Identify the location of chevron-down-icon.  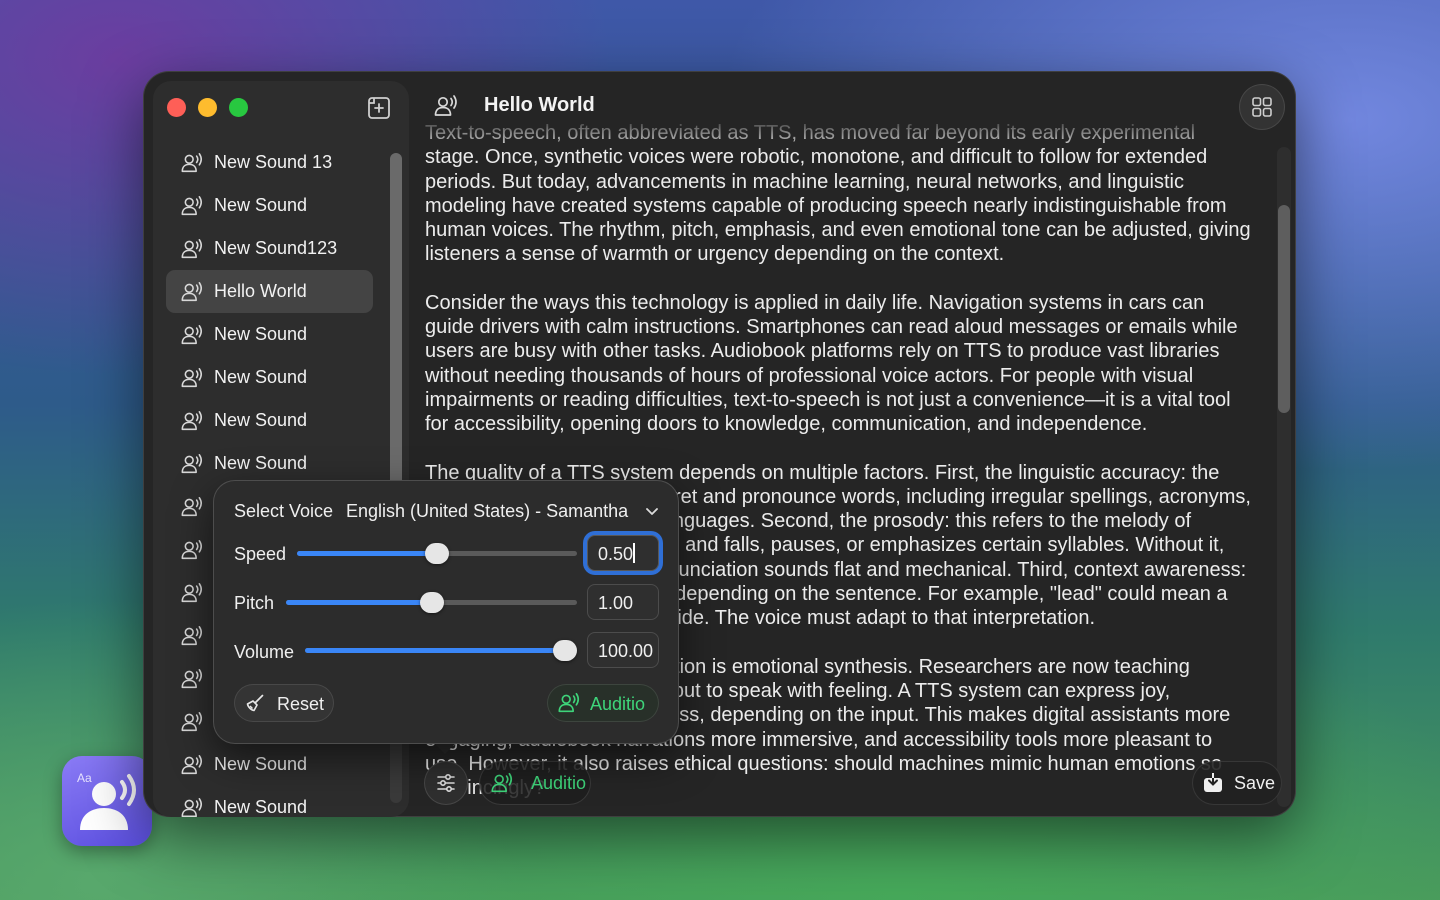
(652, 511).